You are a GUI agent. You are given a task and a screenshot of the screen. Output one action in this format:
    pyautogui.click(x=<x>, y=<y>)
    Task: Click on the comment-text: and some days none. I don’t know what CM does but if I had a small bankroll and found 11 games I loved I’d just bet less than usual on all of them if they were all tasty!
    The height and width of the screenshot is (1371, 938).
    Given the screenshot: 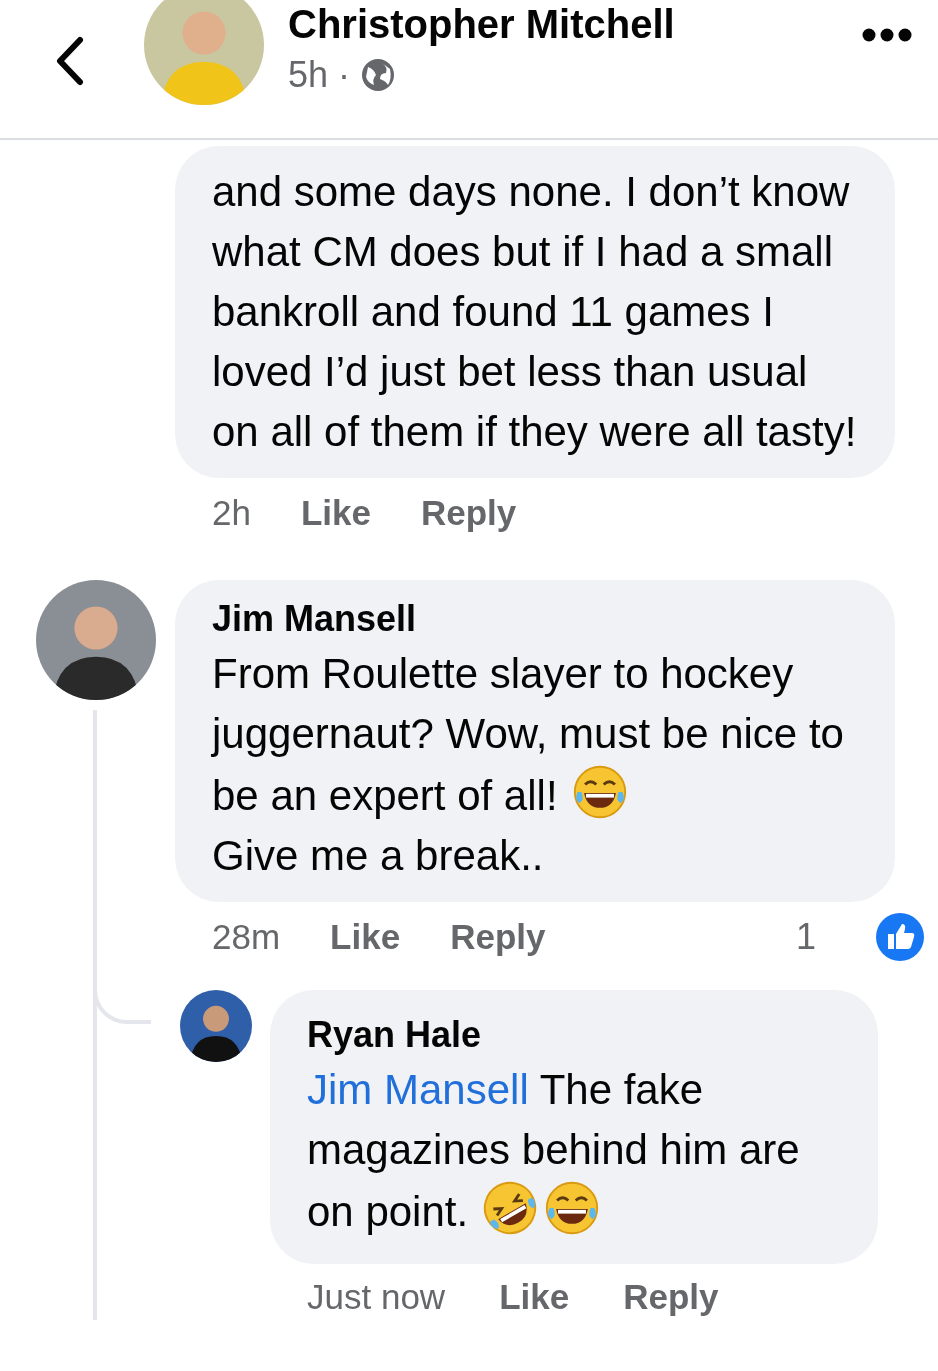 What is the action you would take?
    pyautogui.click(x=535, y=312)
    